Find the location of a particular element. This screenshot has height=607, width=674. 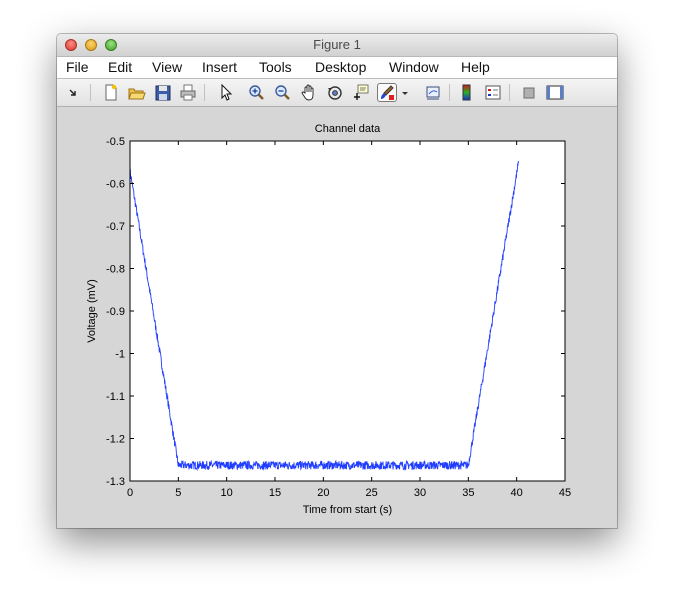

zoom-out-icon is located at coordinates (283, 92).